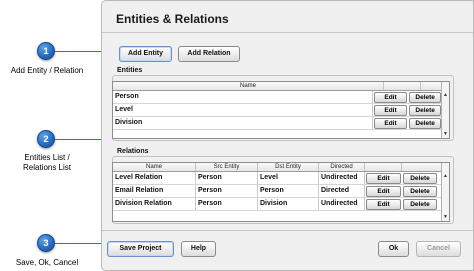 Image resolution: width=474 pixels, height=271 pixels. What do you see at coordinates (198, 249) in the screenshot?
I see `help-button: Help` at bounding box center [198, 249].